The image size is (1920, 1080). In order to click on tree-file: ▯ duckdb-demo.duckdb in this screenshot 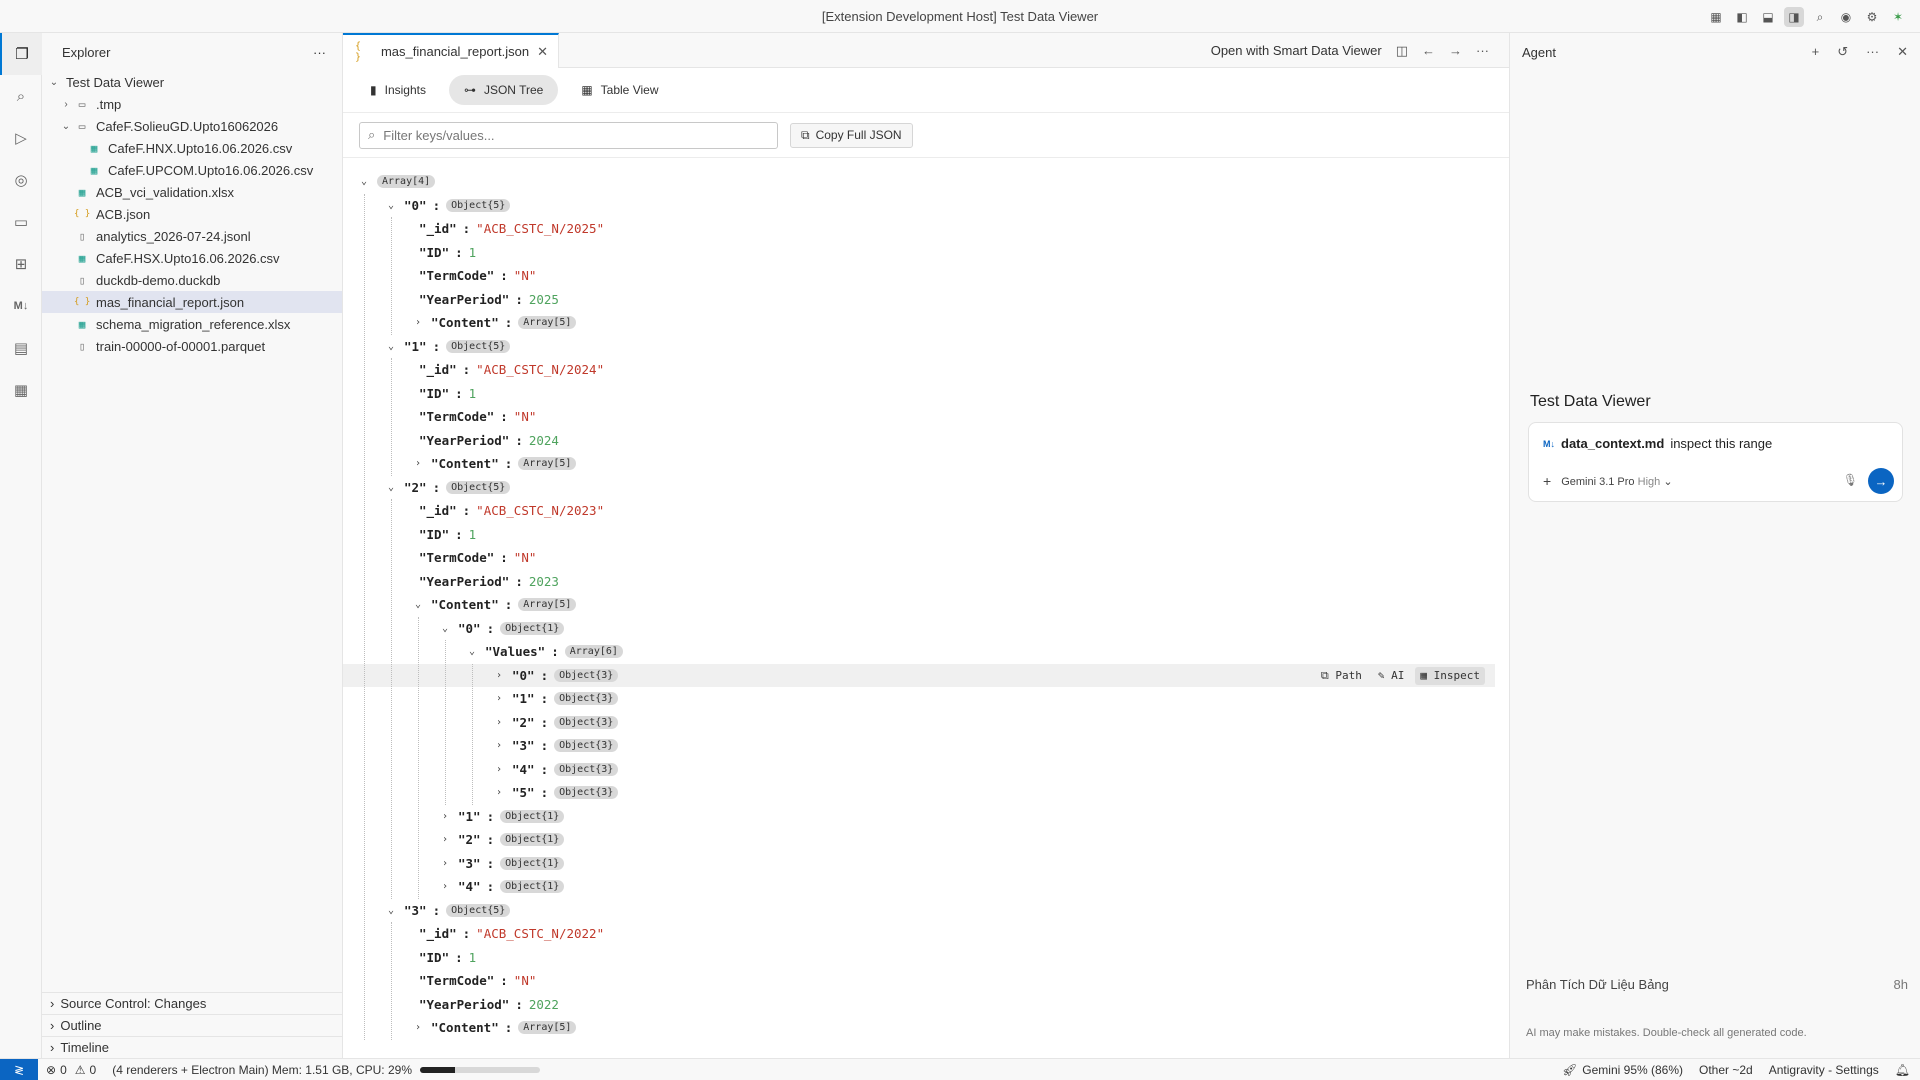, I will do `click(192, 280)`.